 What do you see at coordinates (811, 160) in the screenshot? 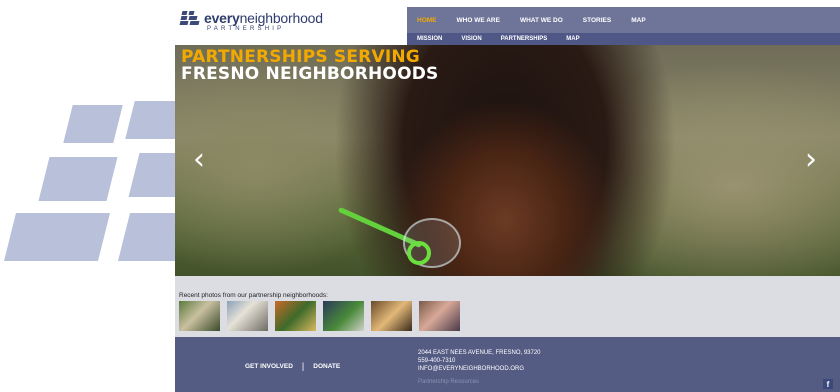
I see `chevron-right-icon: ›` at bounding box center [811, 160].